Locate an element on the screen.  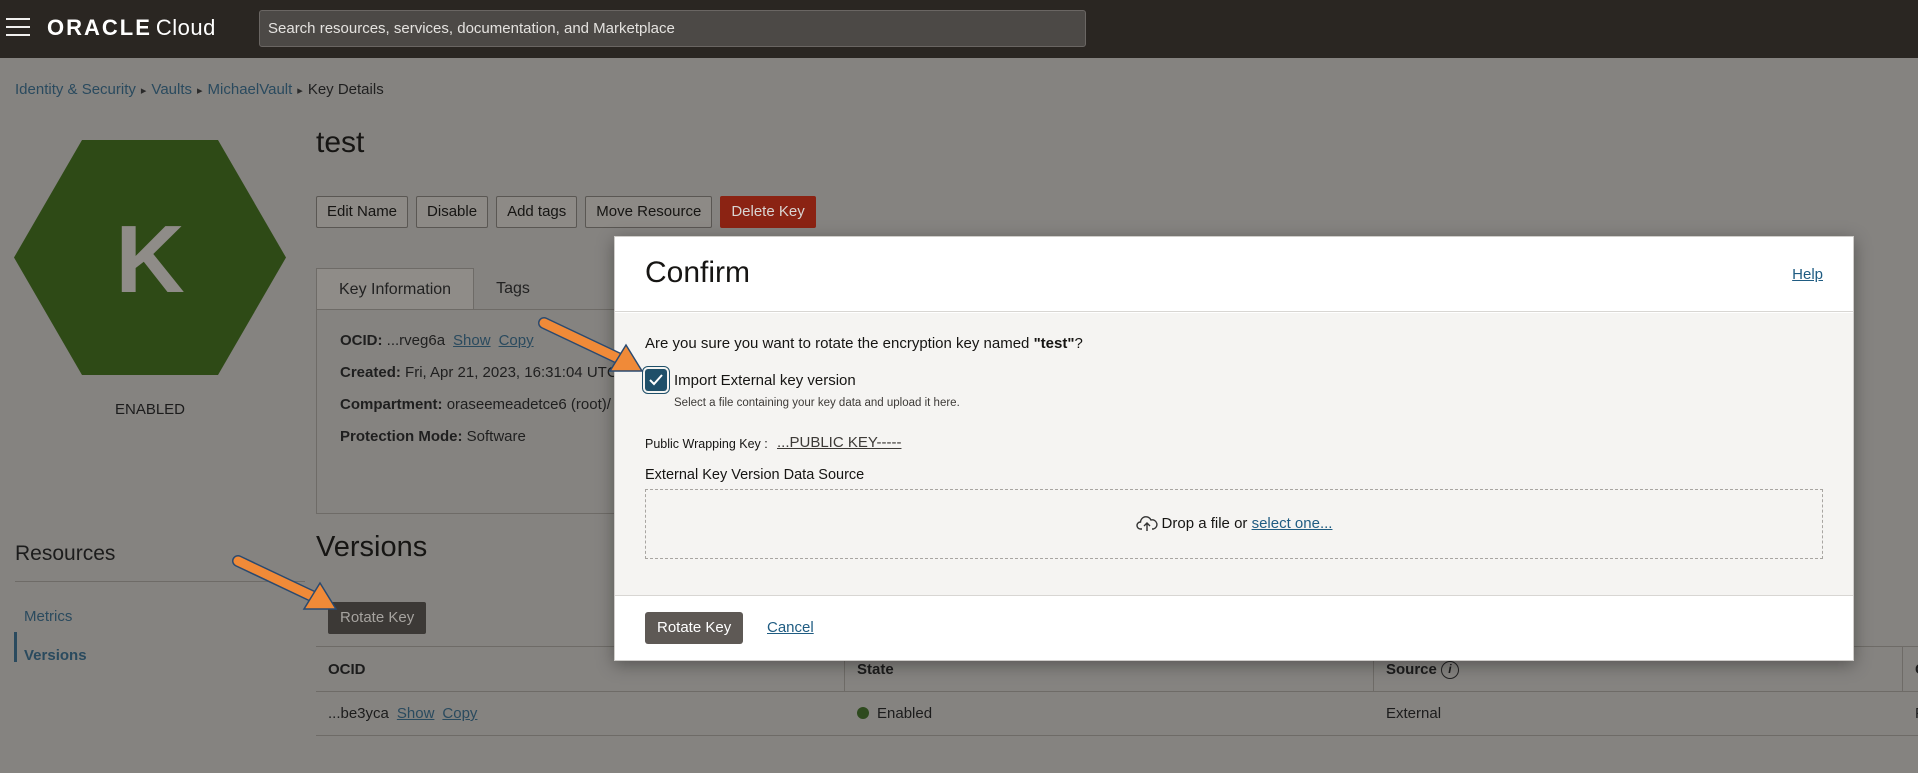
version-state: Enabled is located at coordinates (905, 713).